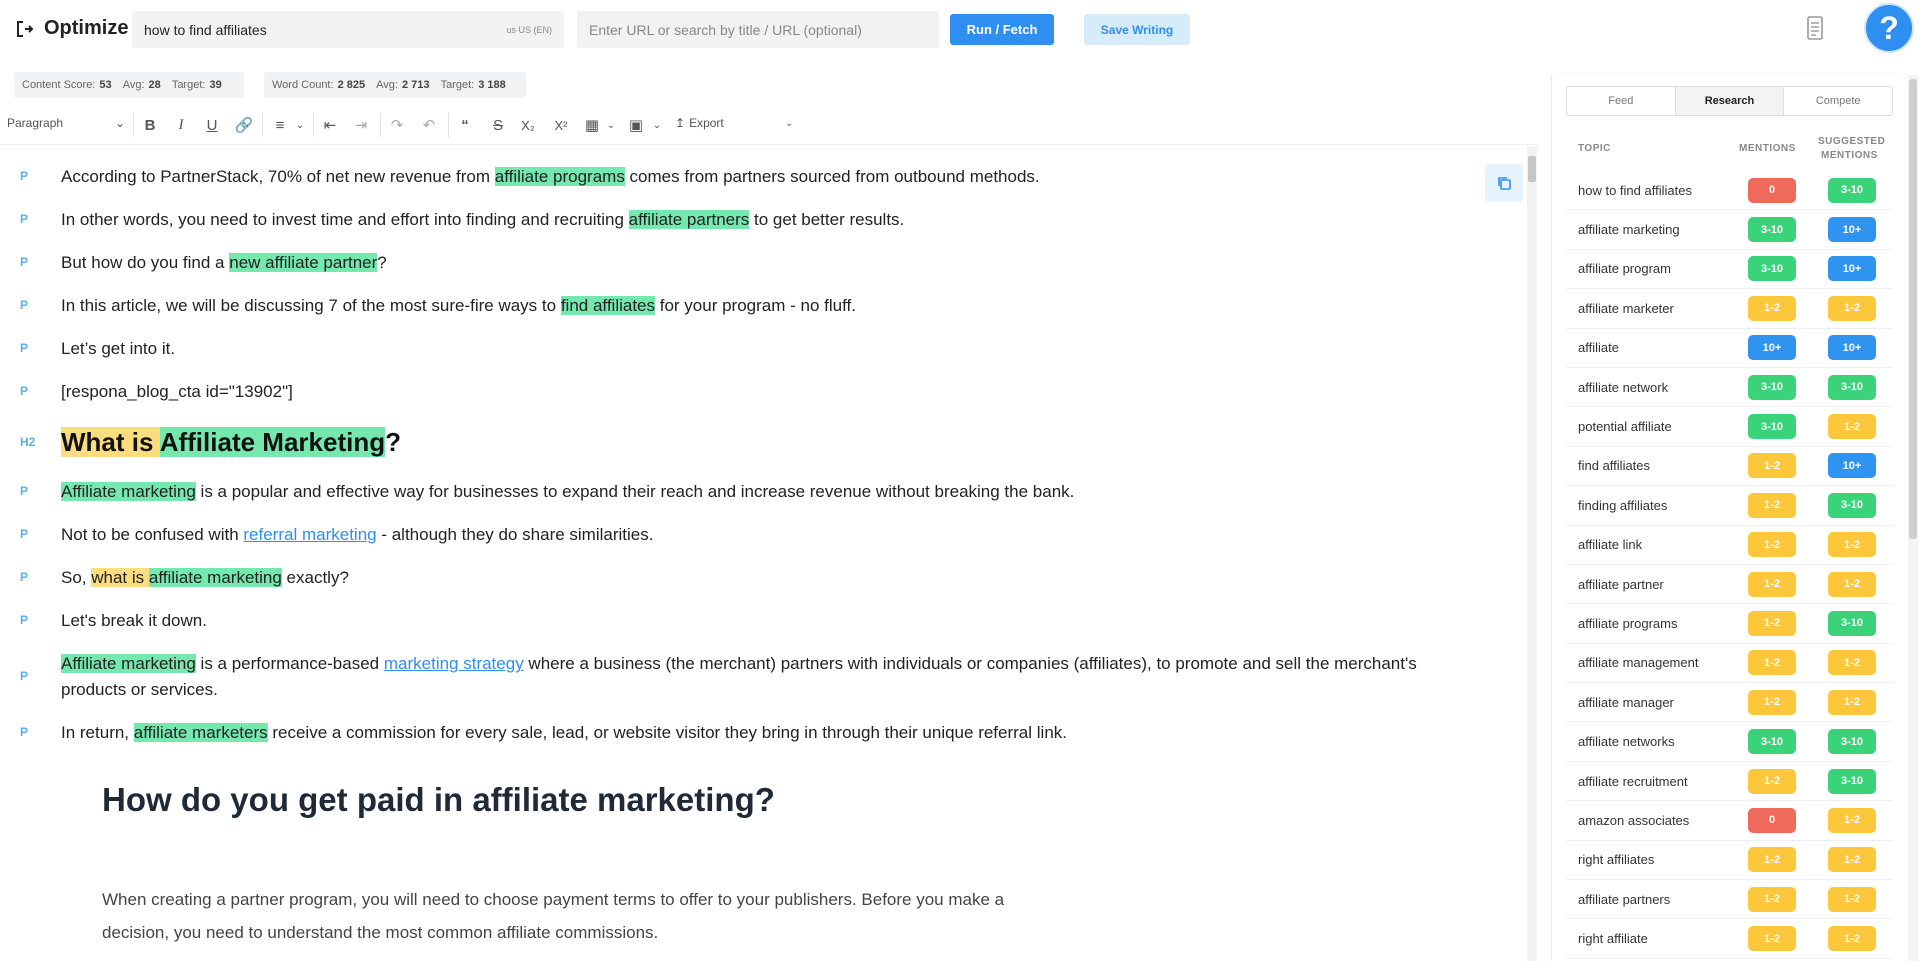  What do you see at coordinates (1729, 348) in the screenshot?
I see `topic-row: affiliate 10+ 10+` at bounding box center [1729, 348].